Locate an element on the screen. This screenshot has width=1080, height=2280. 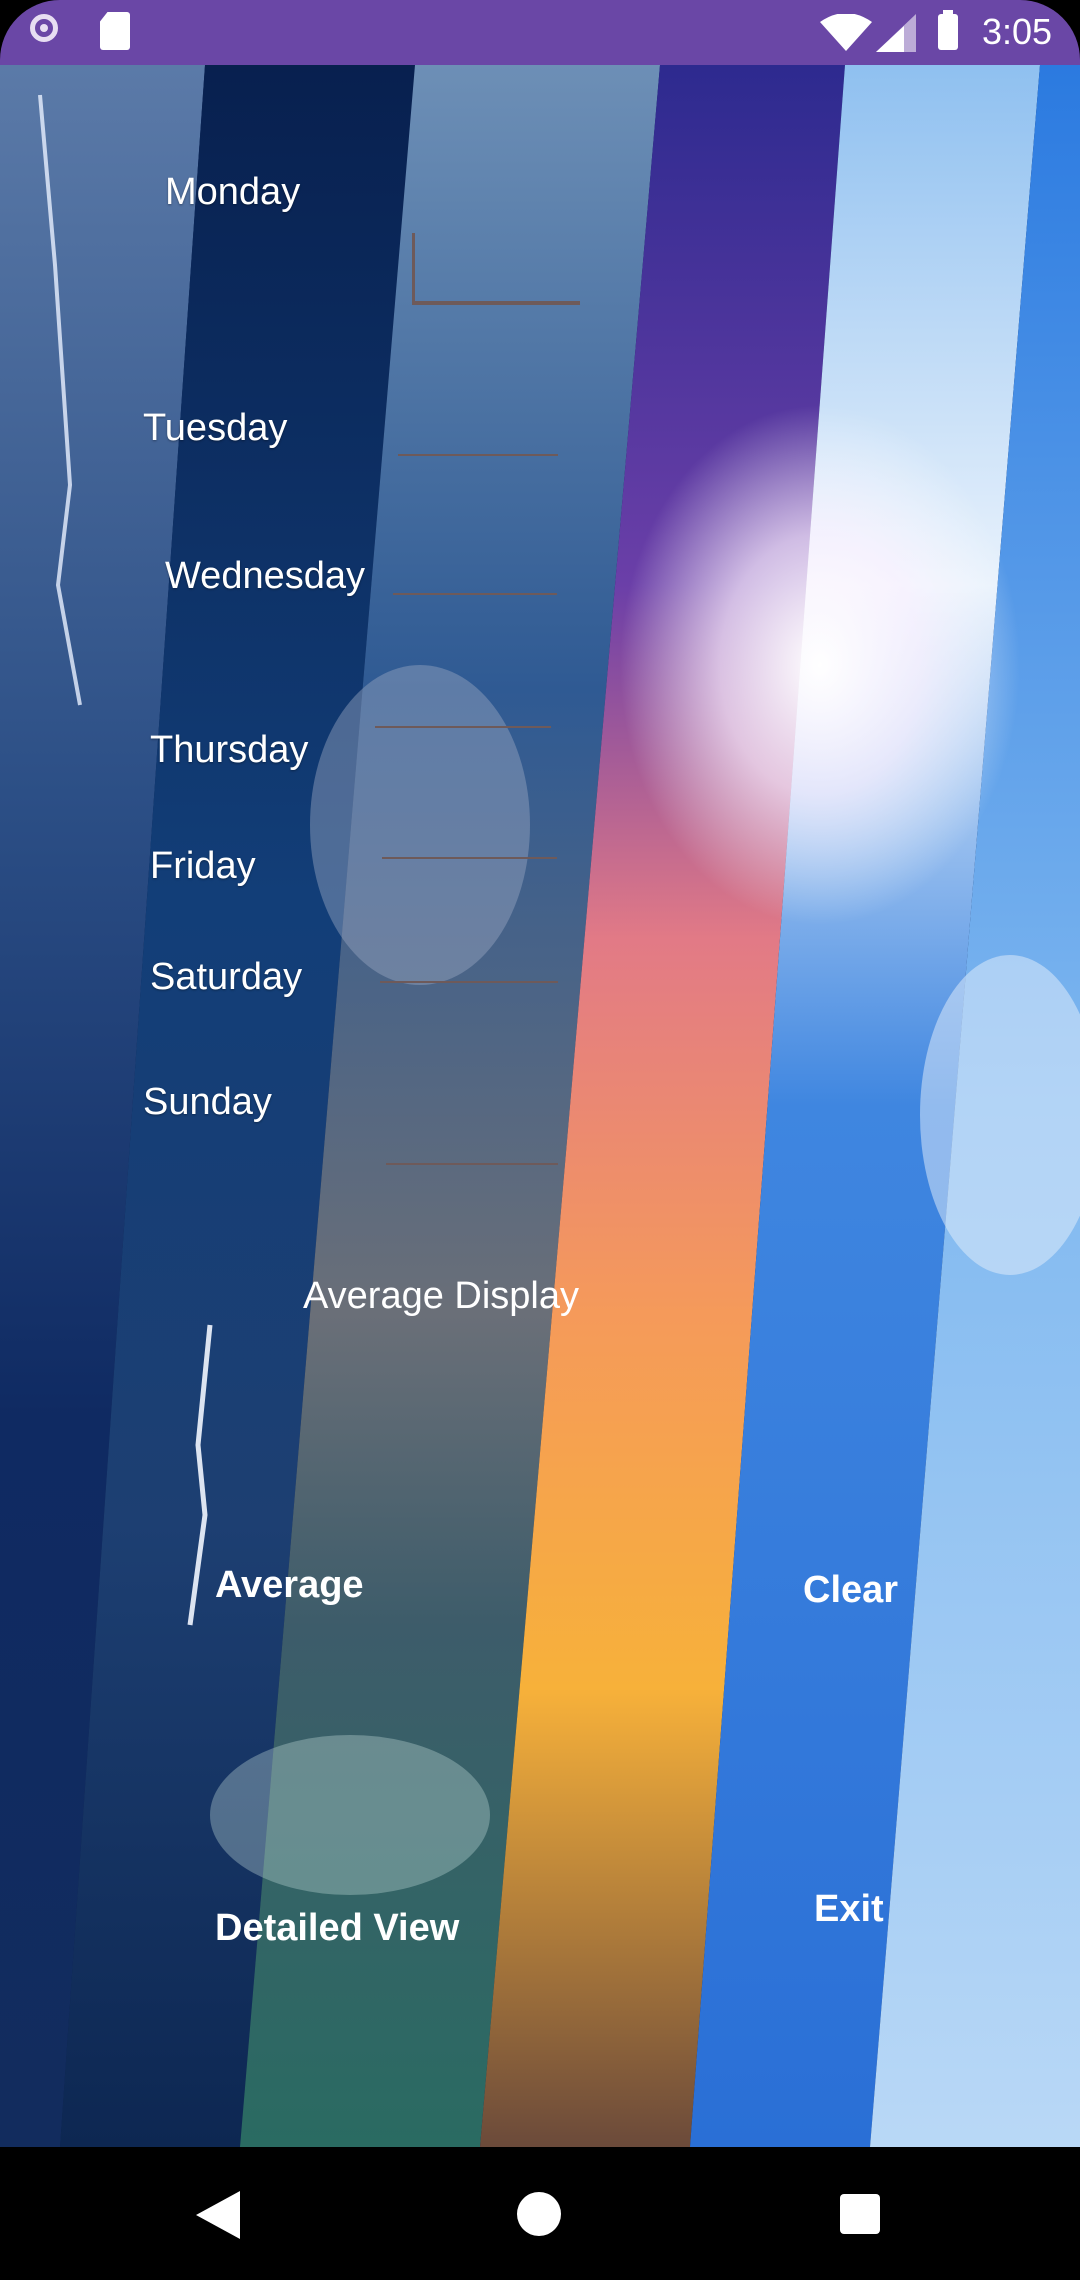
home-icon is located at coordinates (539, 2214).